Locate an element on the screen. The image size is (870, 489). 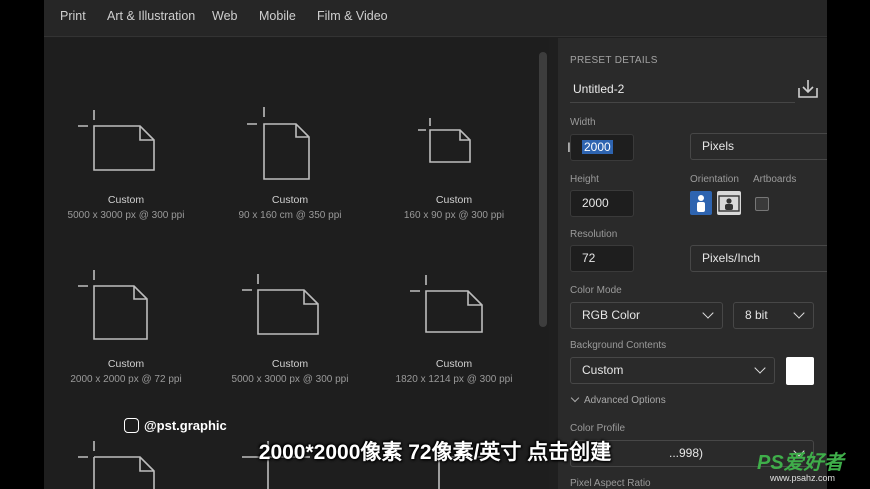
width-label: Width is located at coordinates (583, 122).